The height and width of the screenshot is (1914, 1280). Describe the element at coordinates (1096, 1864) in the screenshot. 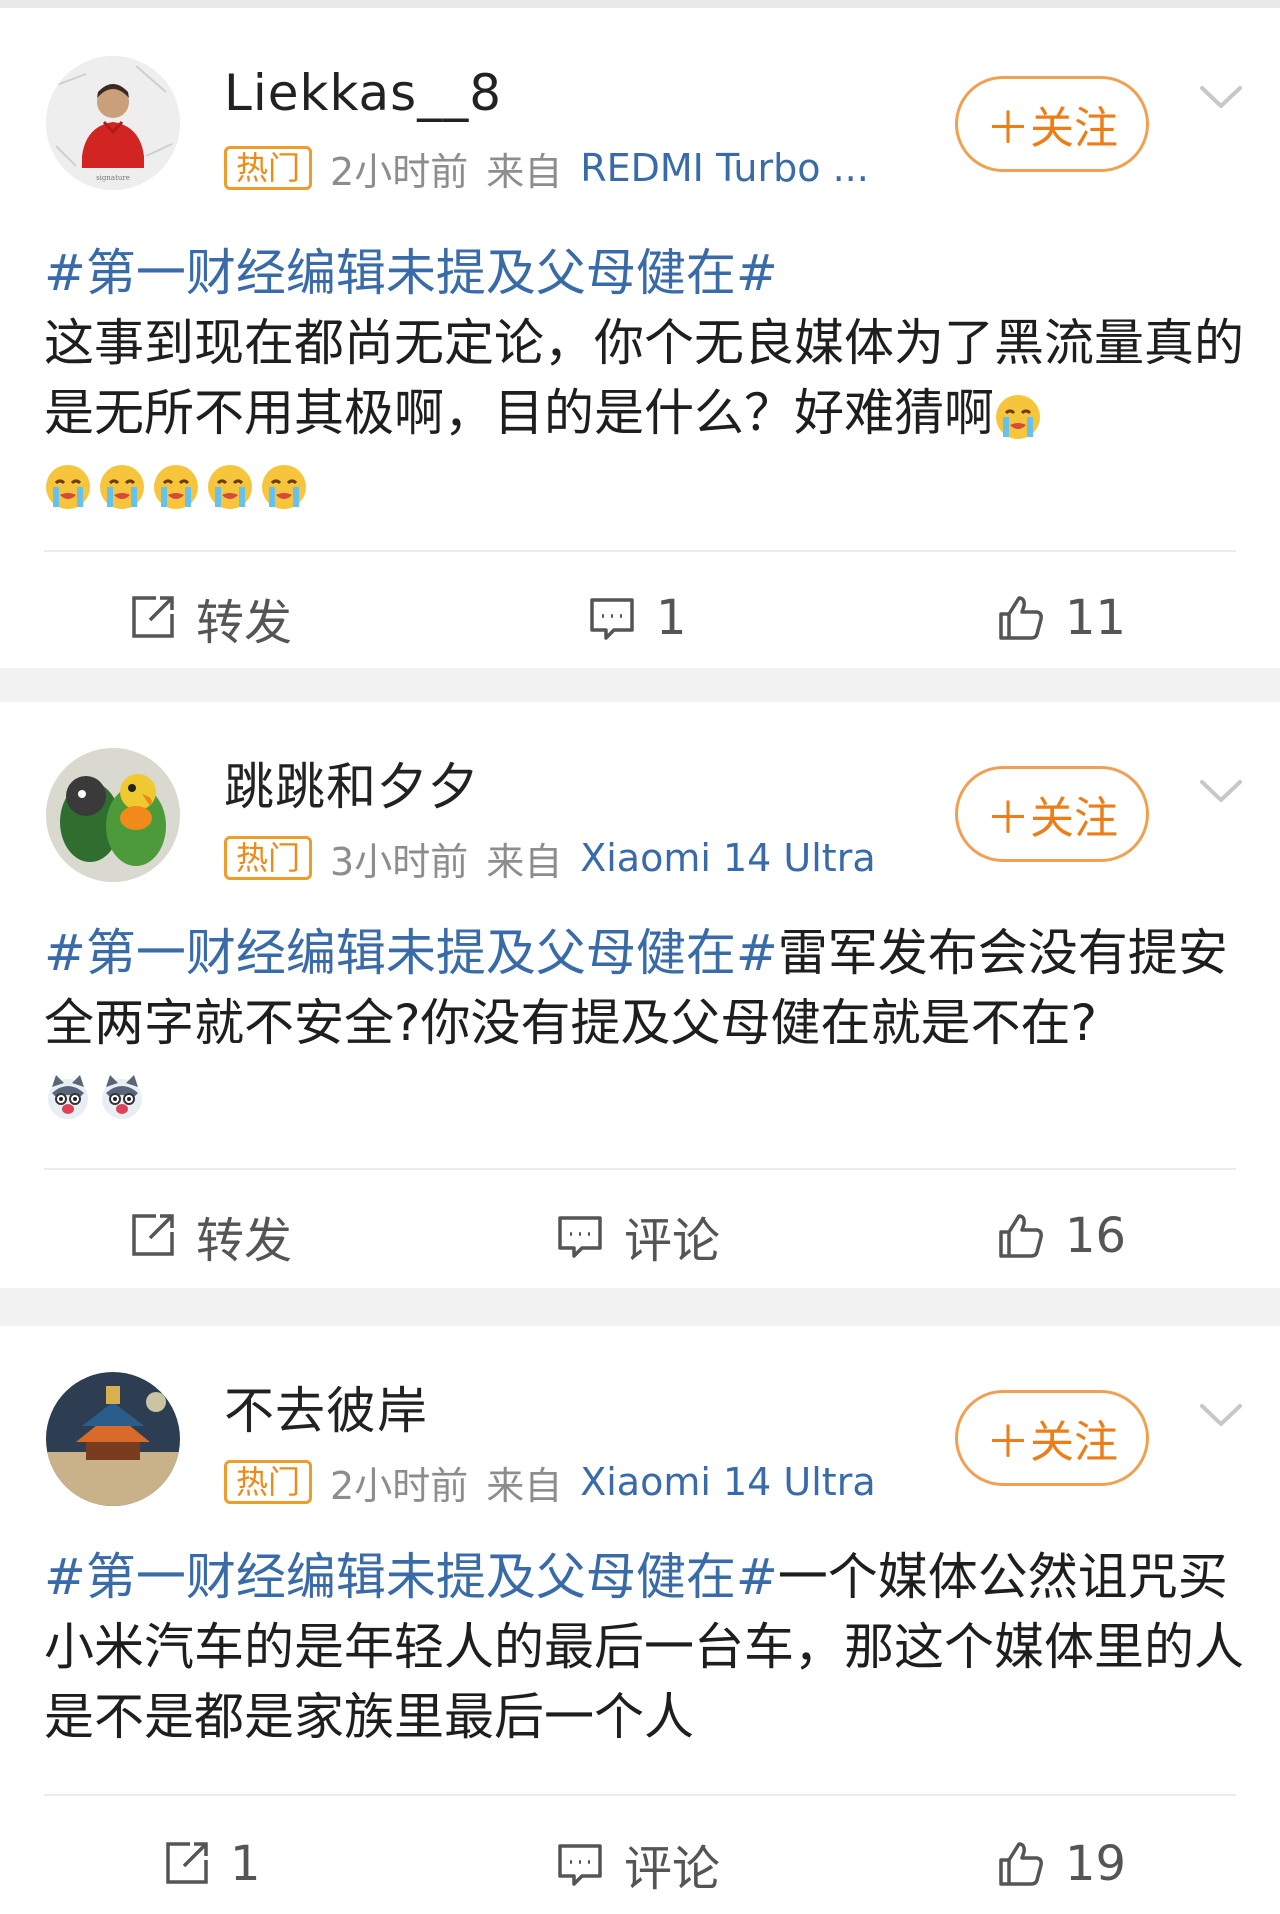

I see `like-count: 19` at that location.